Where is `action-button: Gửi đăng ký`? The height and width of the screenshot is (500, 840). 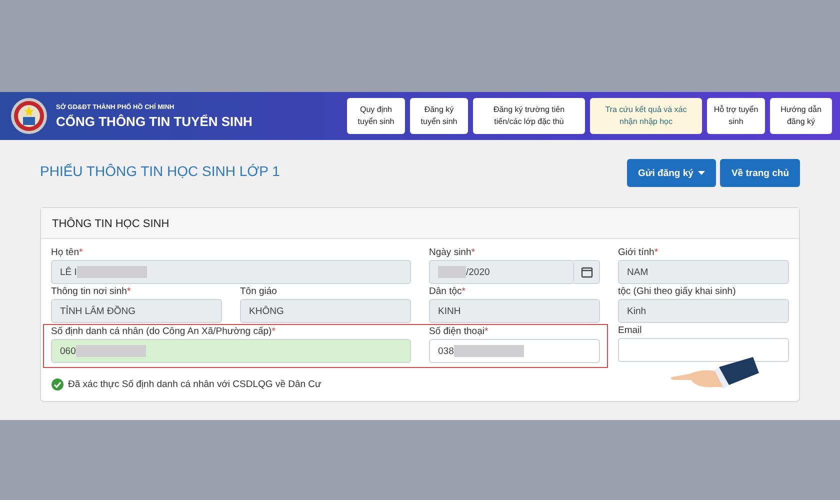 action-button: Gửi đăng ký is located at coordinates (671, 173).